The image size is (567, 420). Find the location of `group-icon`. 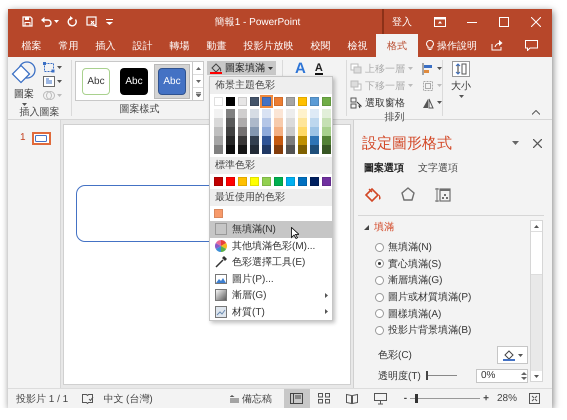

group-icon is located at coordinates (428, 86).